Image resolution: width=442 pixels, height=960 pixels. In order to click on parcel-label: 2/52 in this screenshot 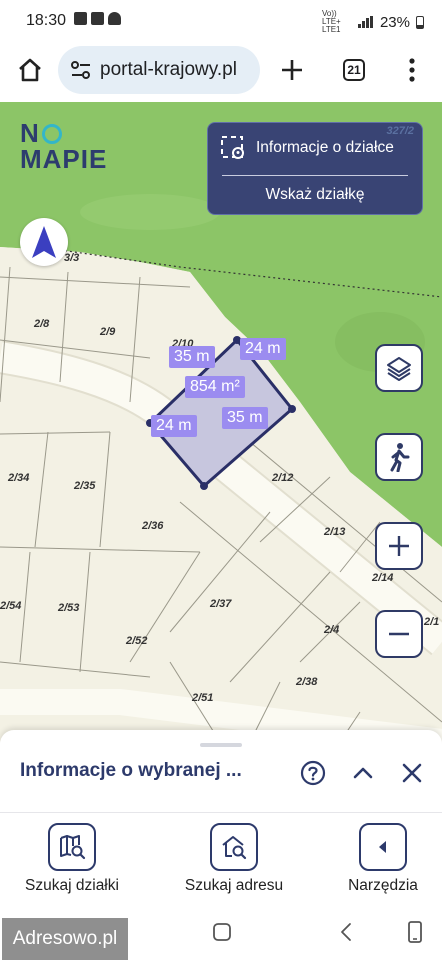, I will do `click(137, 641)`.